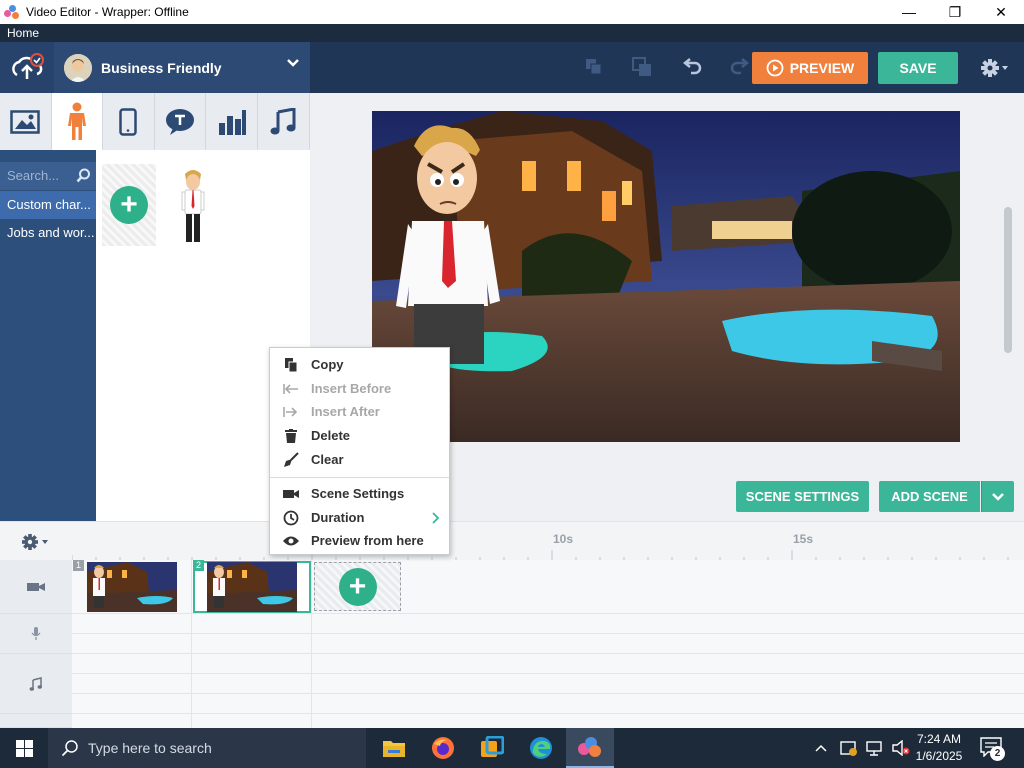  I want to click on copy-icon, so click(291, 365).